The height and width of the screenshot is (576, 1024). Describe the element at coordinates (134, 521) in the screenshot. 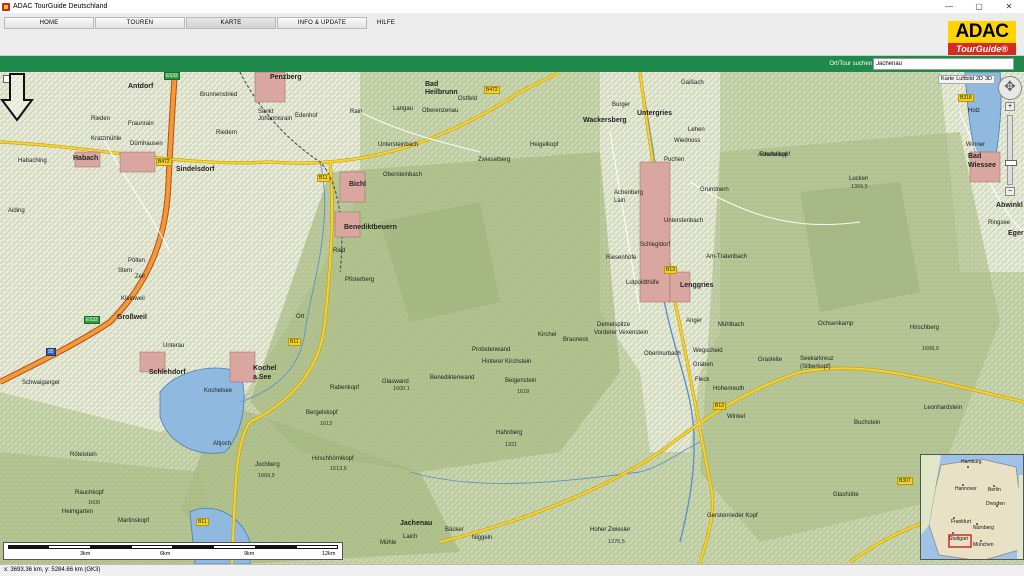

I see `place-label: Martinskopf` at that location.